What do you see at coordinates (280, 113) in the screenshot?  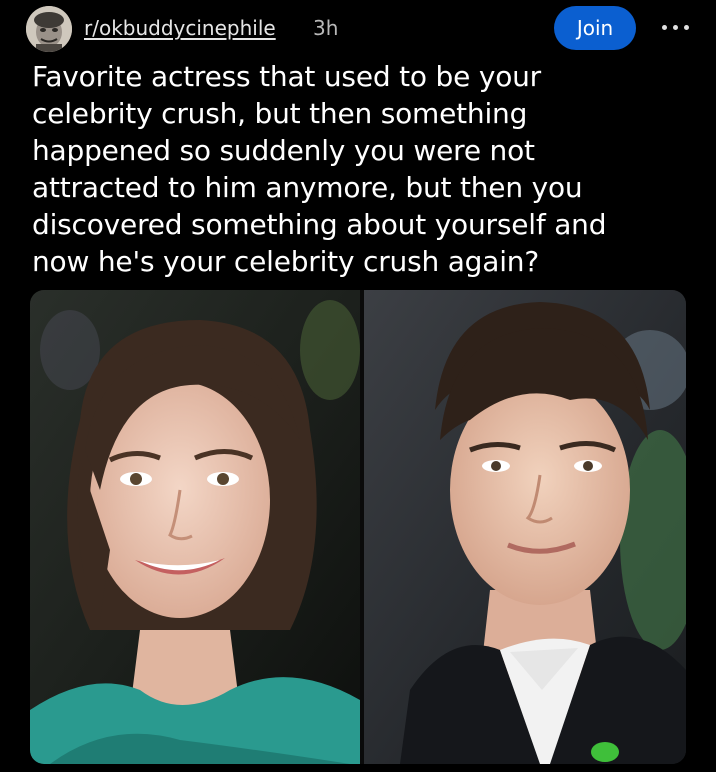 I see `post-title-line: celebrity crush, but then something` at bounding box center [280, 113].